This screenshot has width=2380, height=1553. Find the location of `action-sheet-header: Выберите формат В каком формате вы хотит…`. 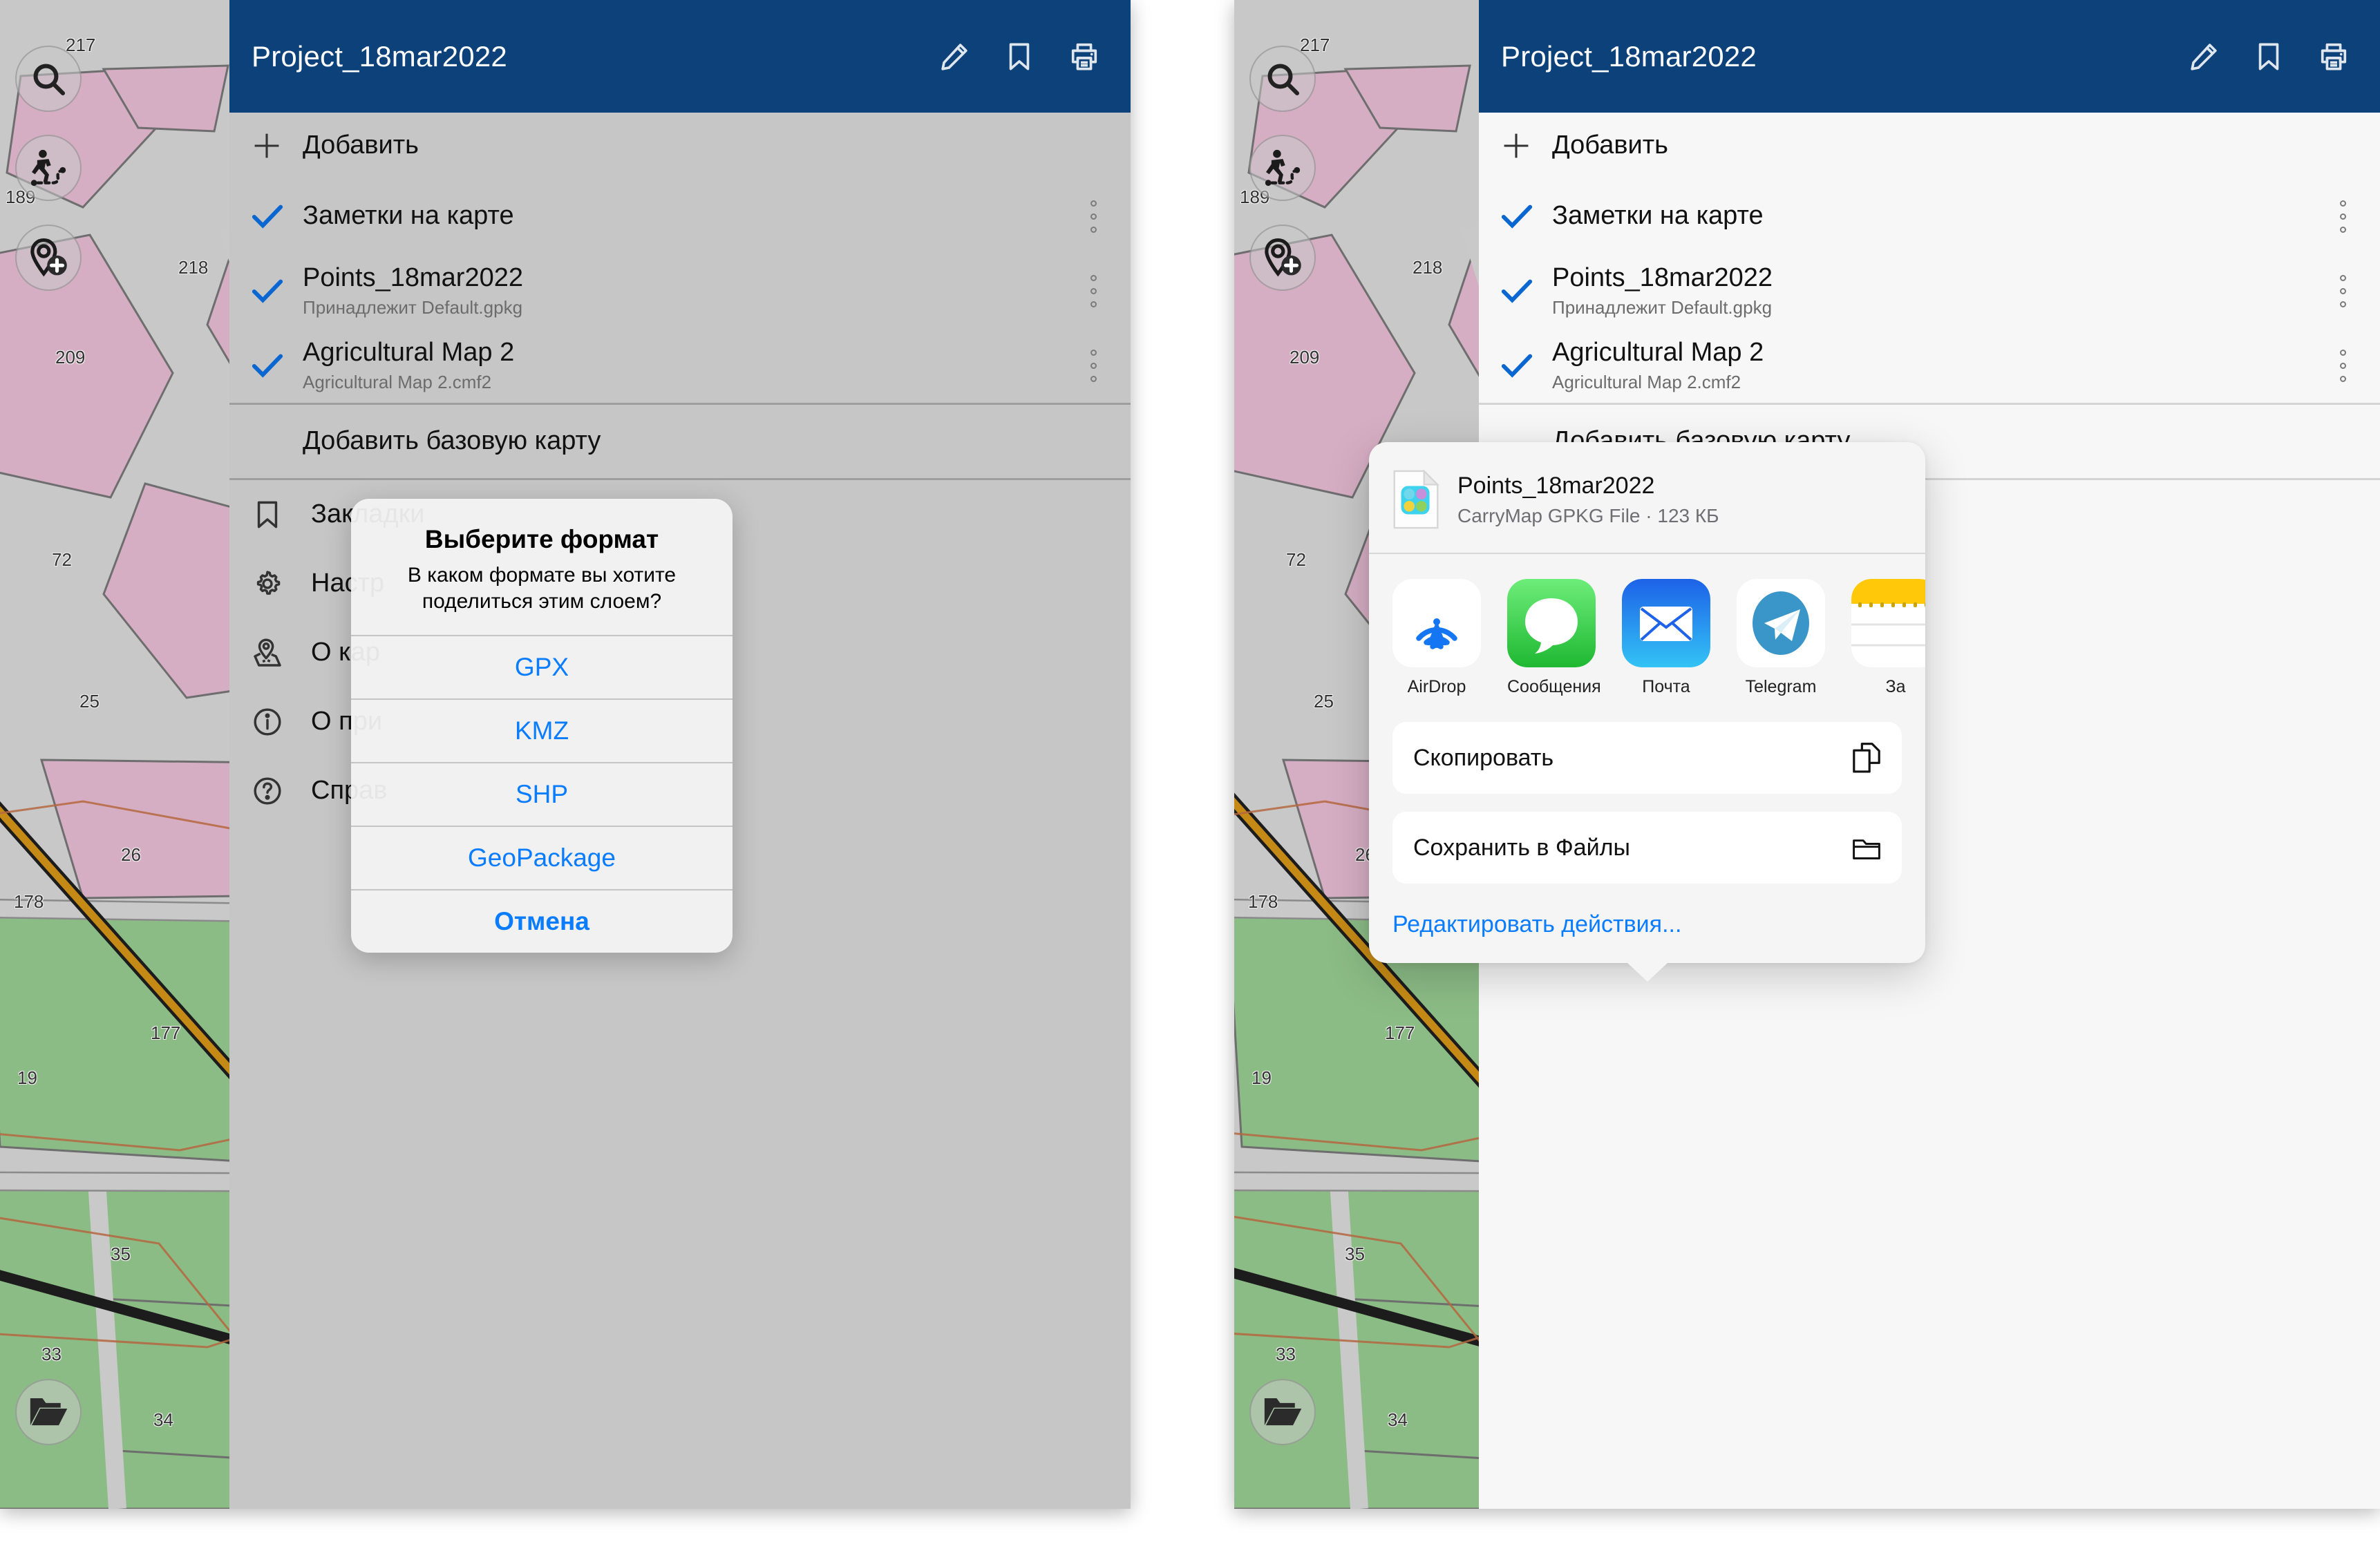

action-sheet-header: Выберите формат В каком формате вы хотит… is located at coordinates (542, 567).